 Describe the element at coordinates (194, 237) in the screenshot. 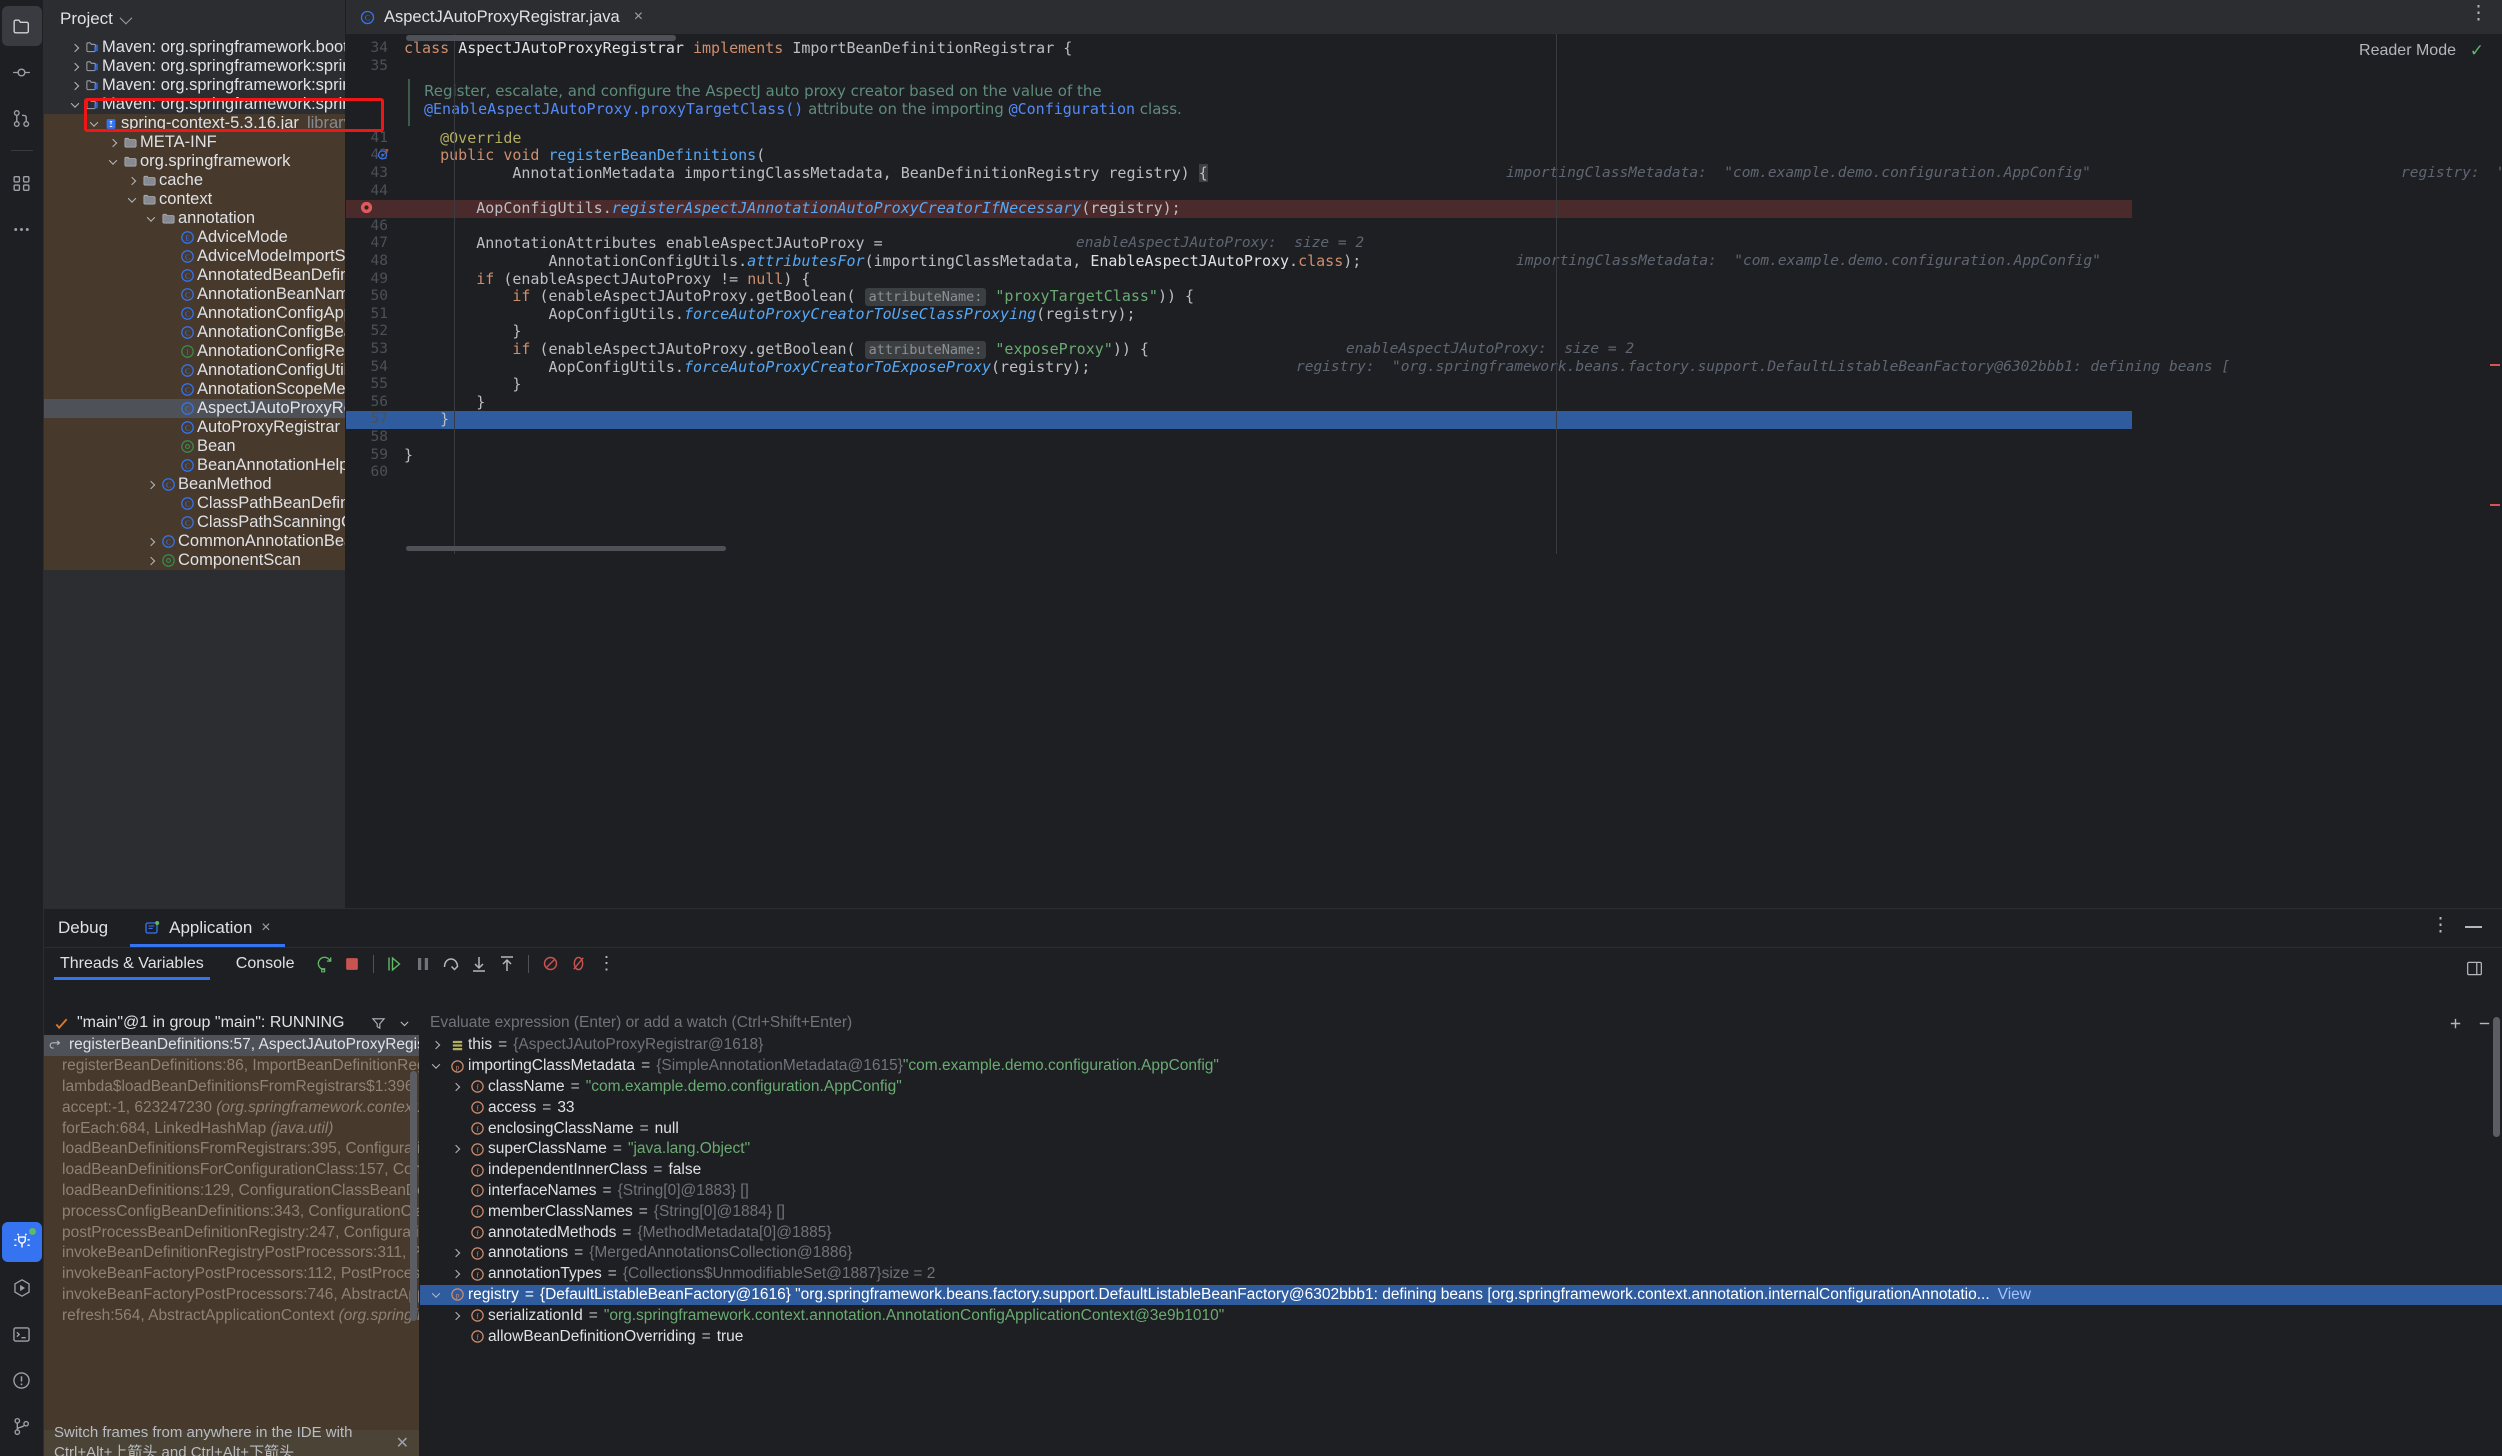

I see `tree-node-advicemode: E AdviceMode` at that location.